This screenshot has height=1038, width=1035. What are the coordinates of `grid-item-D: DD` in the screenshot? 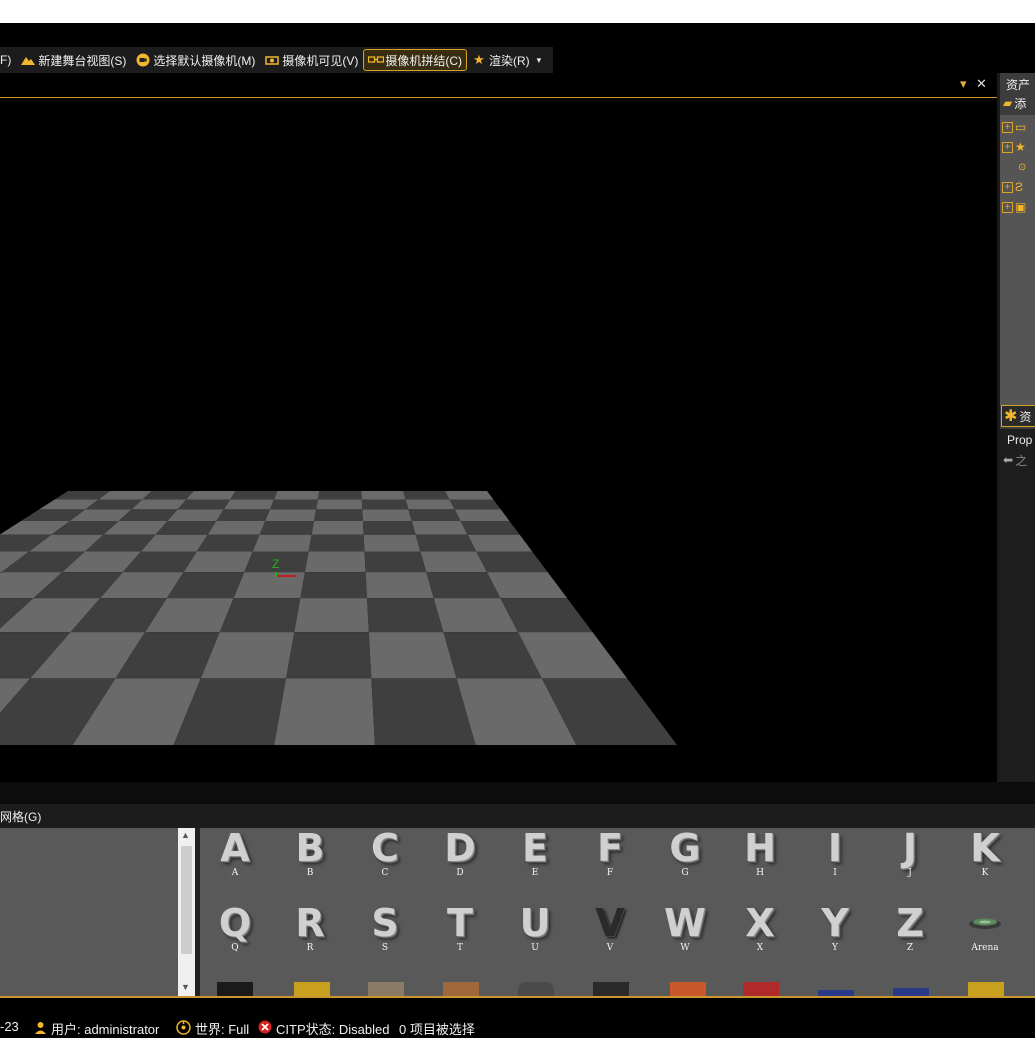 It's located at (460, 853).